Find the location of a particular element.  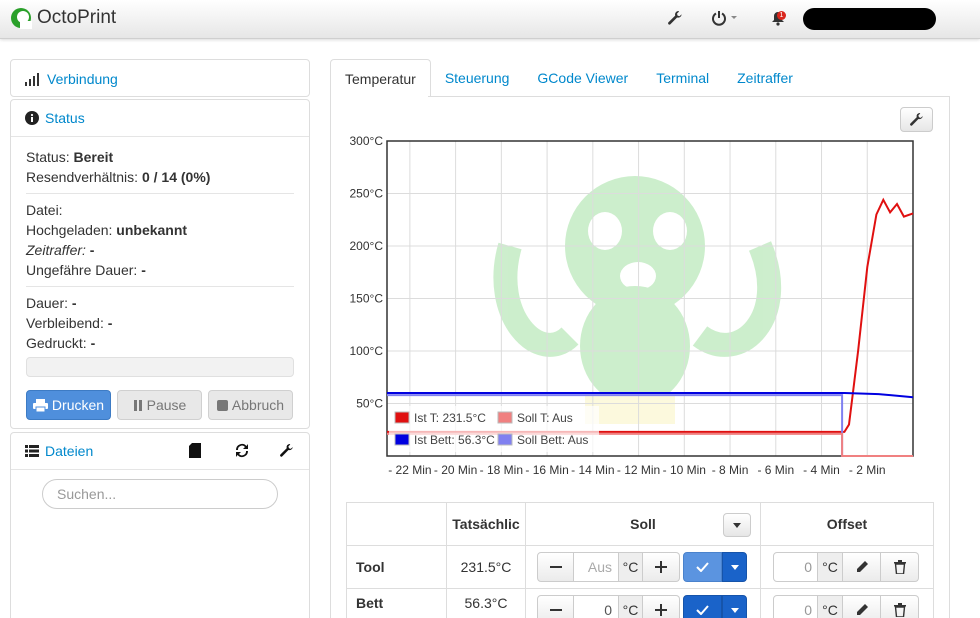

target-input: Aus is located at coordinates (596, 567).